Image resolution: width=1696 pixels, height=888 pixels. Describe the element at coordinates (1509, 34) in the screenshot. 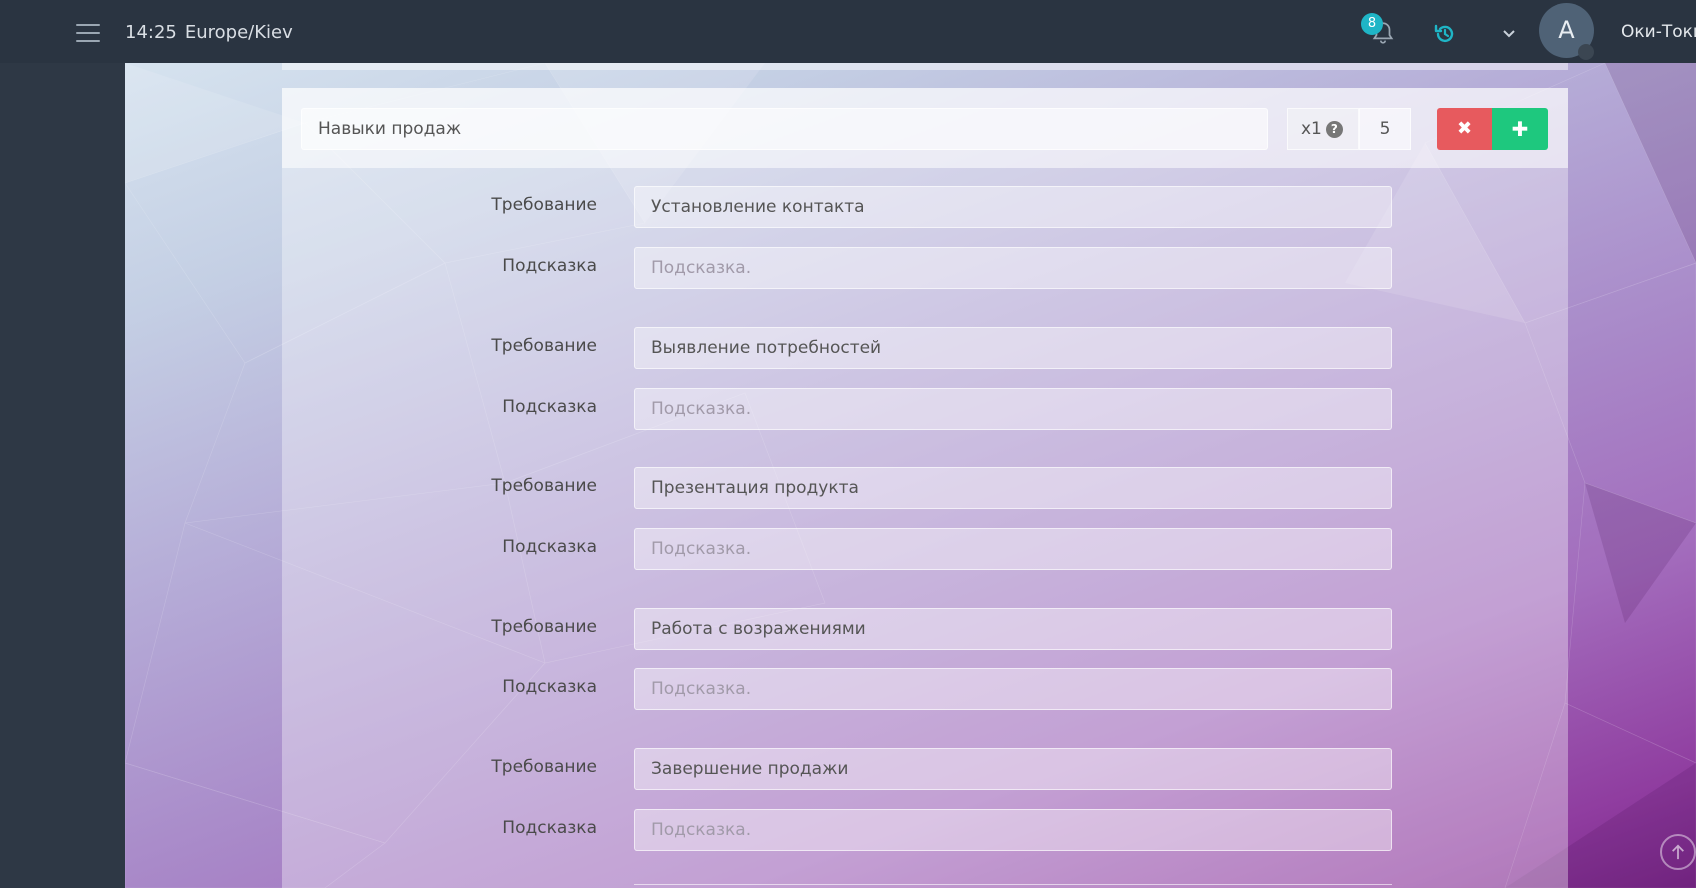

I see `chevron-down-icon` at that location.